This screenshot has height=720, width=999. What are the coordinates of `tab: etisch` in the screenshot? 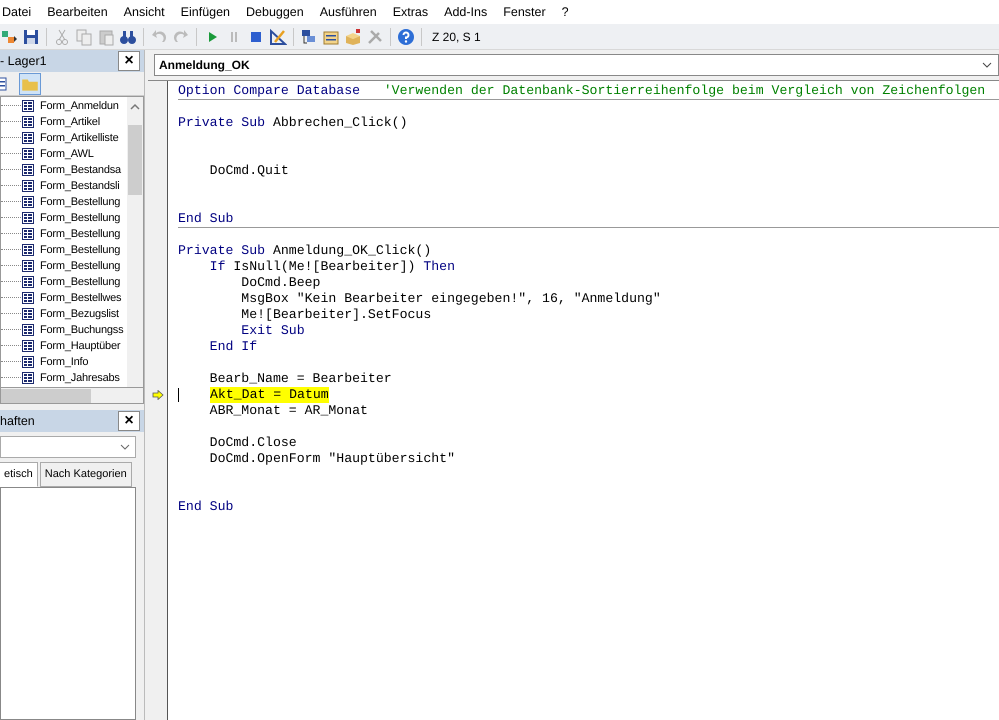 It's located at (19, 474).